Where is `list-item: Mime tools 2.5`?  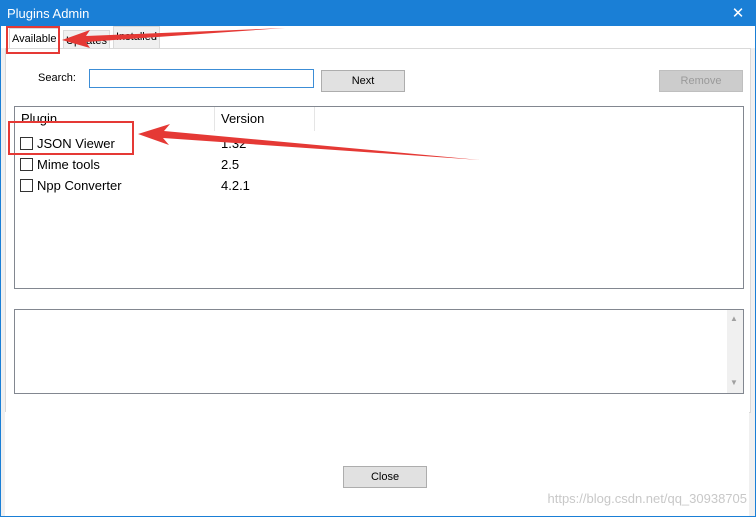 list-item: Mime tools 2.5 is located at coordinates (165, 165).